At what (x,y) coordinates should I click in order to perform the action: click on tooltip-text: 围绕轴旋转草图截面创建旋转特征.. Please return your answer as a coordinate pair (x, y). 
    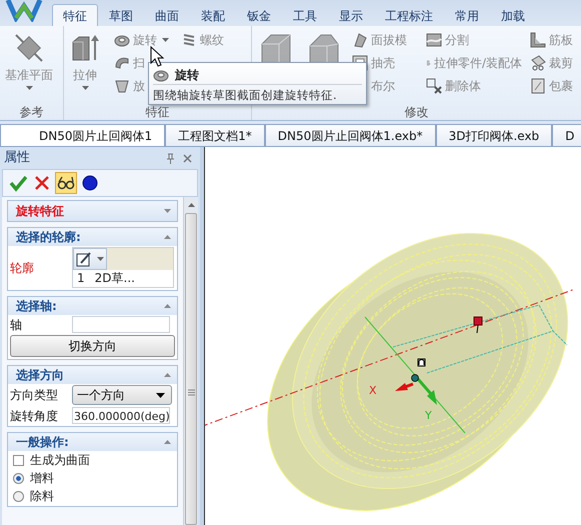
    Looking at the image, I should click on (257, 93).